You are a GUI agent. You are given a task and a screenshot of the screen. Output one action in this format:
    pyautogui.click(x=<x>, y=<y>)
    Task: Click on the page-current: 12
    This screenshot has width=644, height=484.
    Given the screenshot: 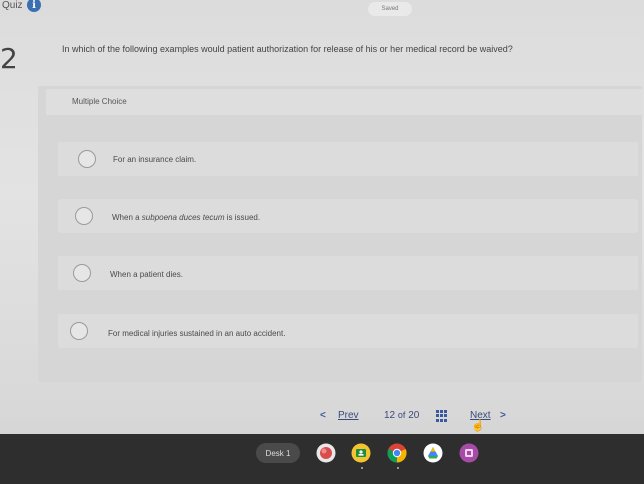 What is the action you would take?
    pyautogui.click(x=390, y=415)
    